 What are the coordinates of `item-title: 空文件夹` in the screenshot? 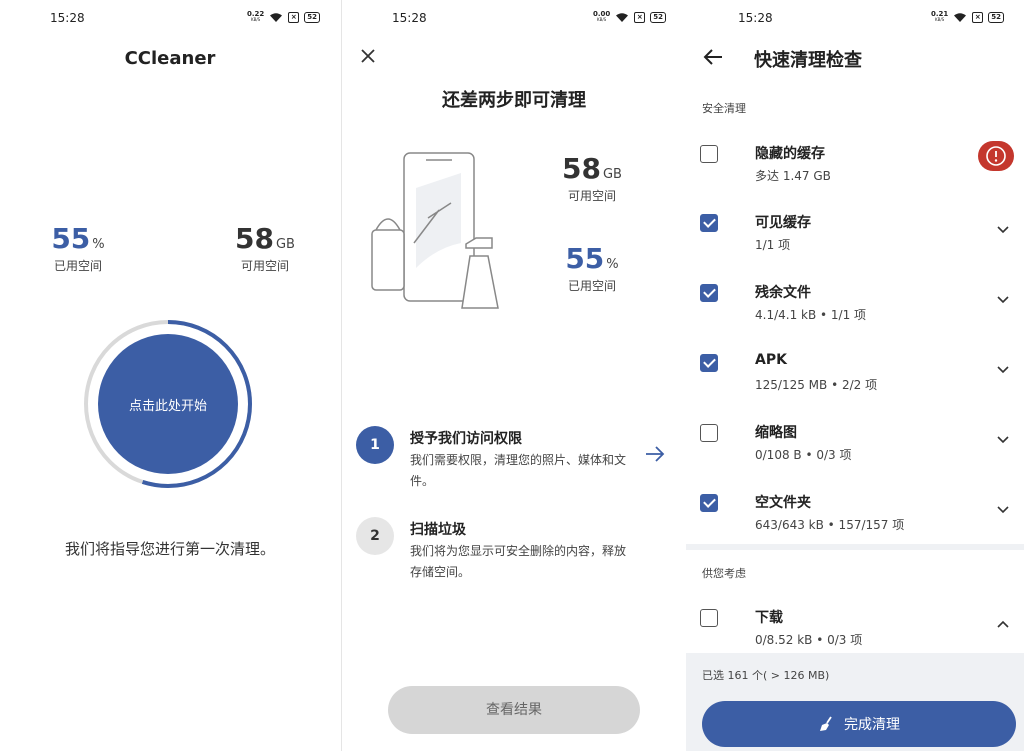 It's located at (783, 503).